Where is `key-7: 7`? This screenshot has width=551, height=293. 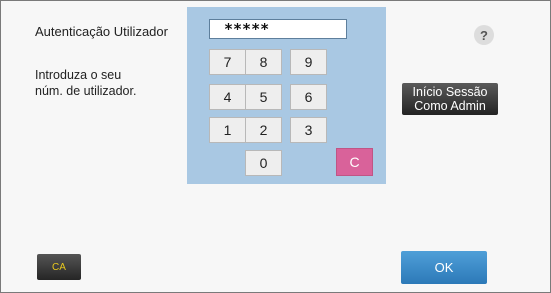 key-7: 7 is located at coordinates (227, 62).